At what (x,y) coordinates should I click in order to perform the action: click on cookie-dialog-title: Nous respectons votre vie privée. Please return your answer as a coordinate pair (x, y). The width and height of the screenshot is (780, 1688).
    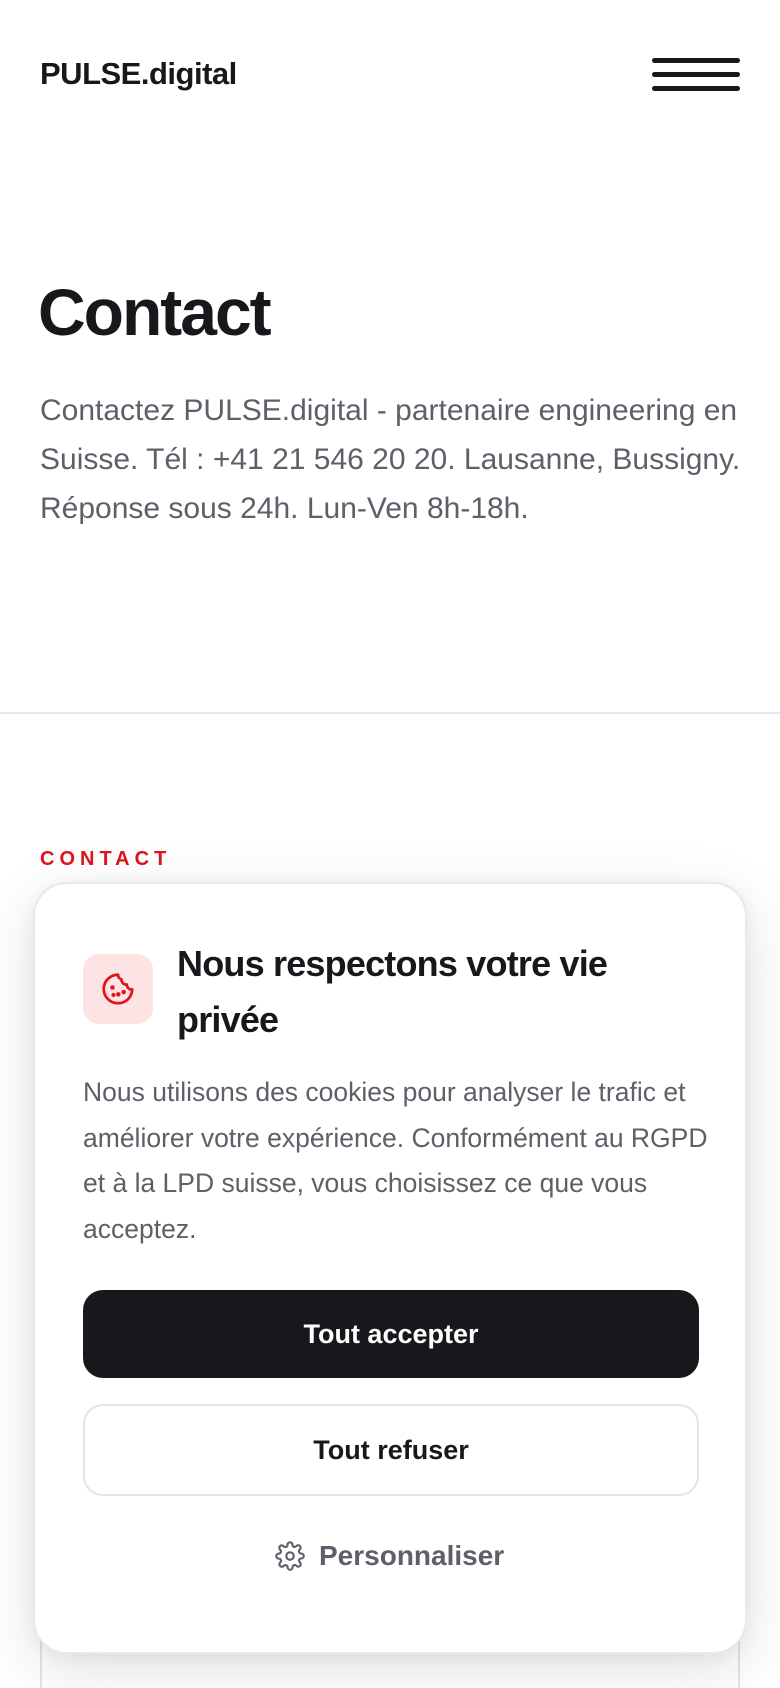
    Looking at the image, I should click on (392, 991).